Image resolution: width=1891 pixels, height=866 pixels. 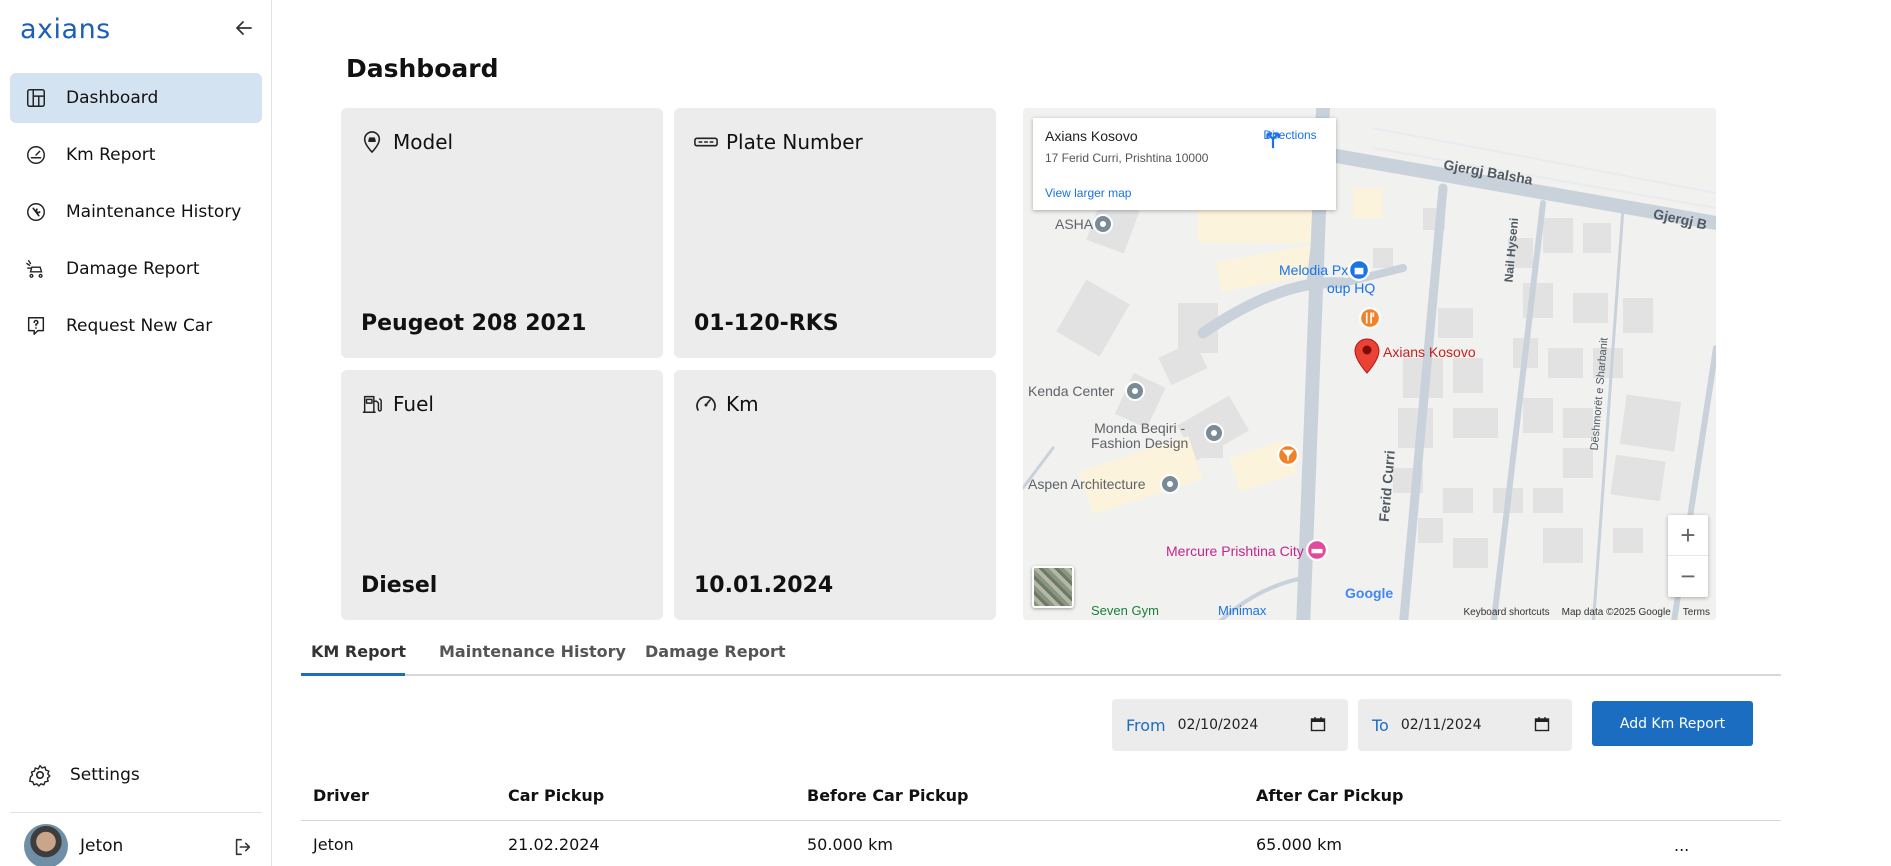 I want to click on speedometer-icon, so click(x=36, y=155).